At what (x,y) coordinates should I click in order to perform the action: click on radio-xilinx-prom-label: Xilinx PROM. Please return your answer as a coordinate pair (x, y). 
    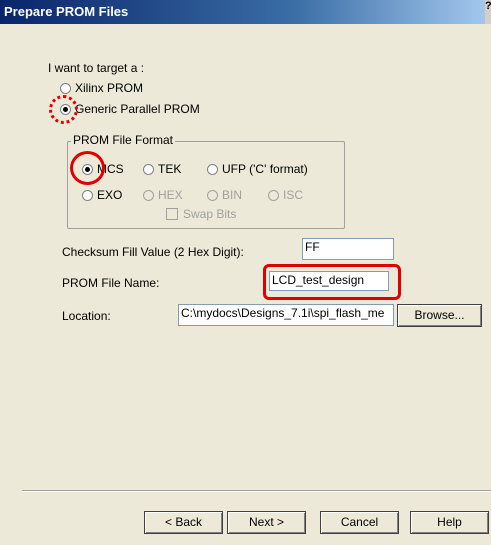
    Looking at the image, I should click on (109, 88).